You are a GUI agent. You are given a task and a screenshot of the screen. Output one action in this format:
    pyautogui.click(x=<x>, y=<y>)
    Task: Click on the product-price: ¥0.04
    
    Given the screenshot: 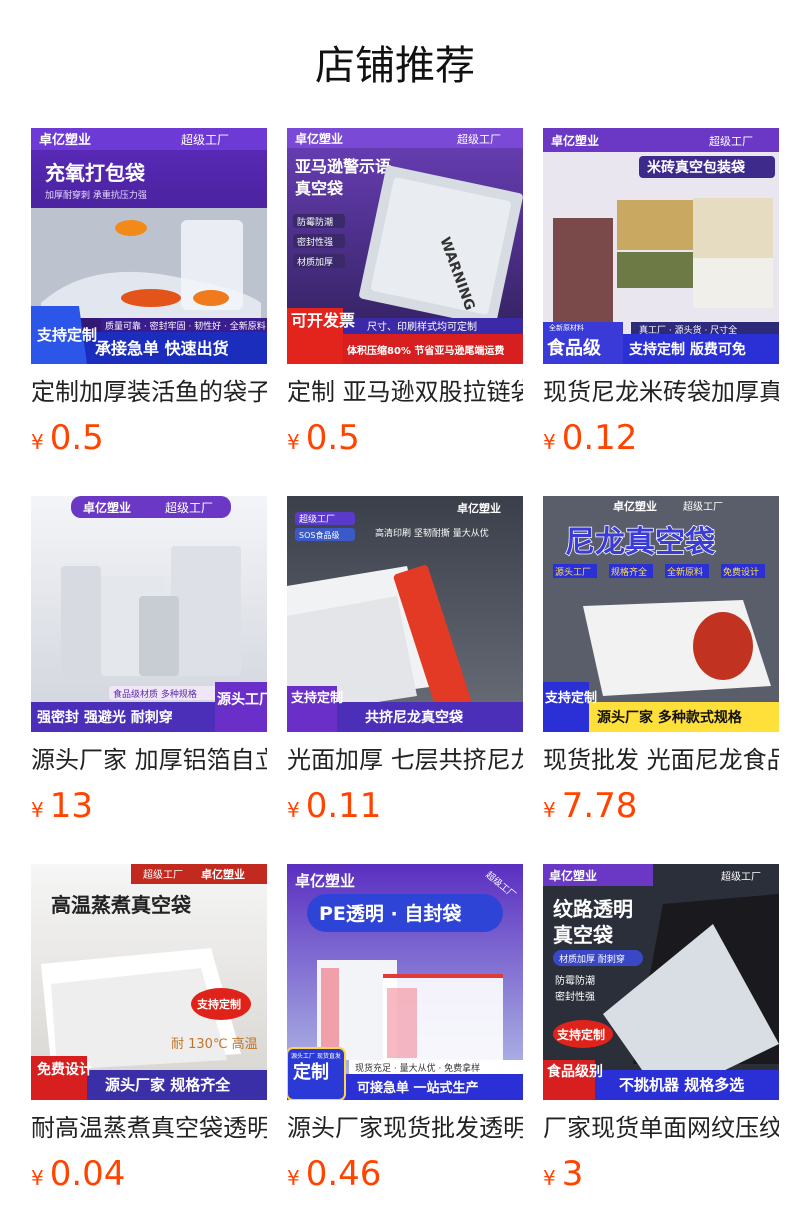 What is the action you would take?
    pyautogui.click(x=149, y=1177)
    